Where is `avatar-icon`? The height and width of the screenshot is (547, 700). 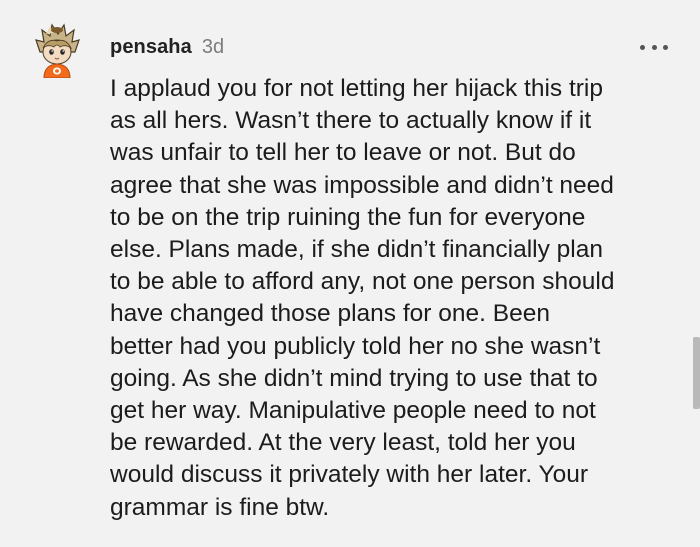 avatar-icon is located at coordinates (57, 50).